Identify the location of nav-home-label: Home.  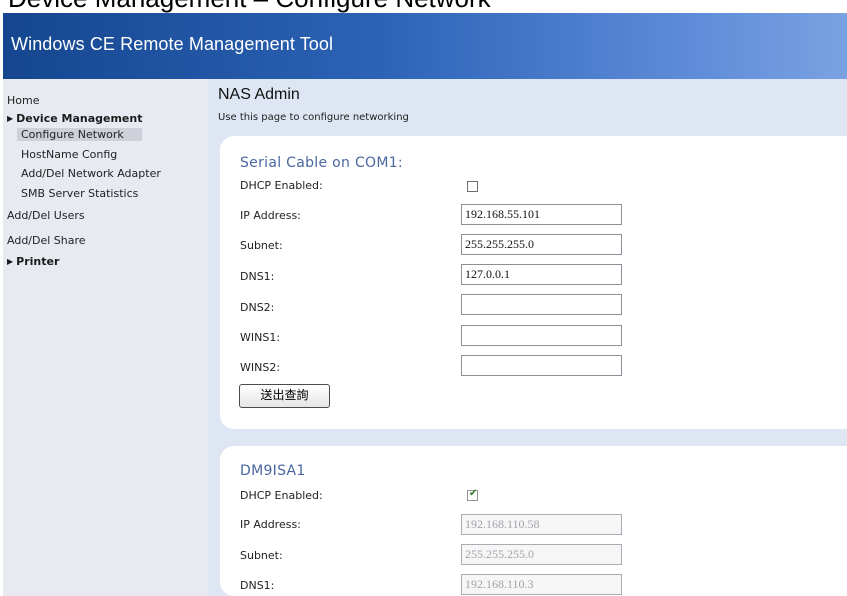
(23, 100).